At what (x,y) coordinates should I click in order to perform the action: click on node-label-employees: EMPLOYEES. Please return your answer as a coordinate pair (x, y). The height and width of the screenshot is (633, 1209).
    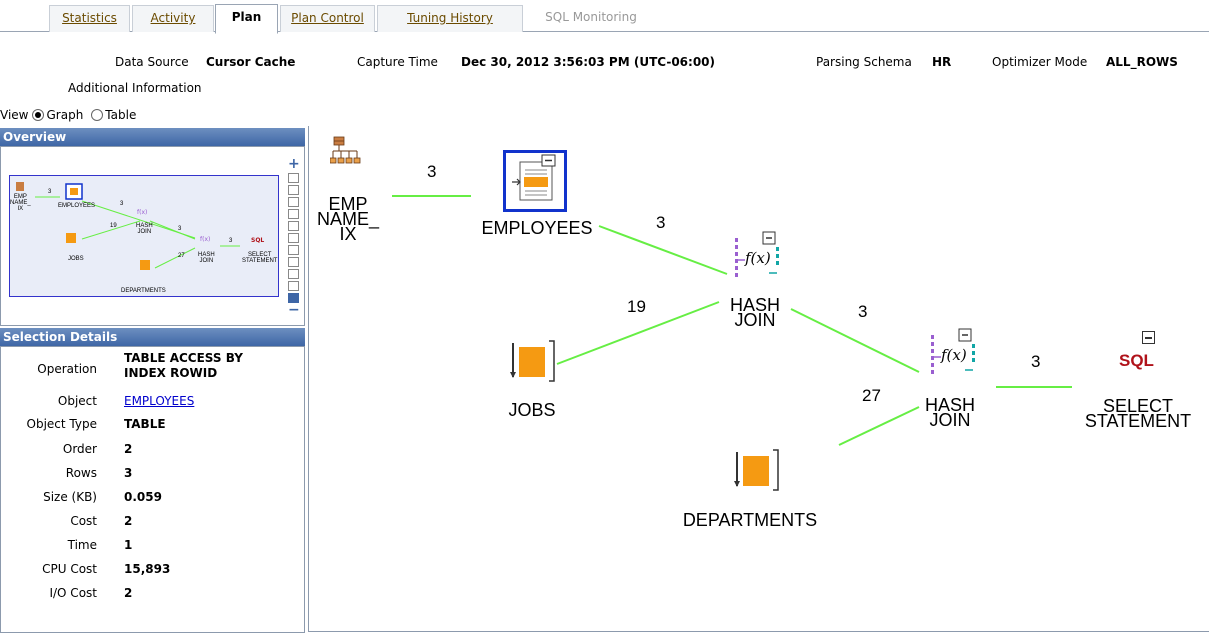
    Looking at the image, I should click on (537, 228).